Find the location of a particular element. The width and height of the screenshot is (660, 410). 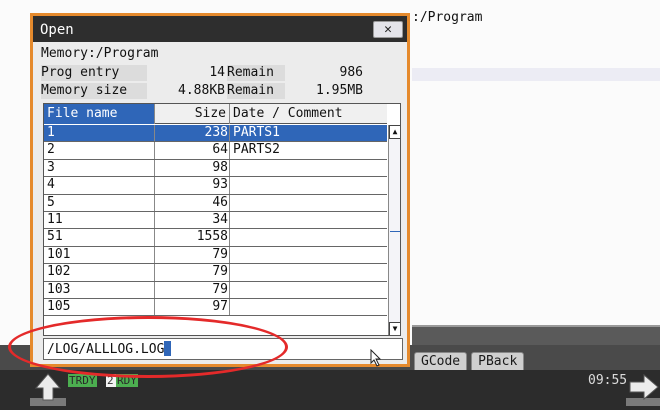

cell-size: 238 is located at coordinates (192, 133).